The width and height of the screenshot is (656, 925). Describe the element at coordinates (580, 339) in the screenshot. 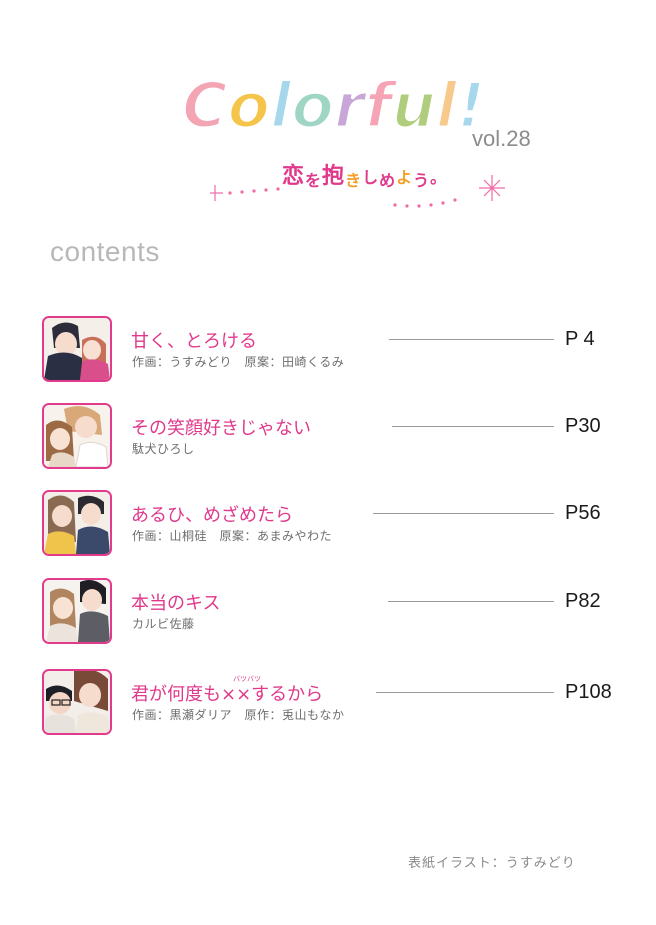

I see `page-number: P 4` at that location.